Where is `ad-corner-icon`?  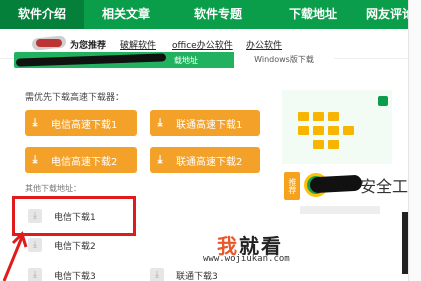 ad-corner-icon is located at coordinates (383, 101).